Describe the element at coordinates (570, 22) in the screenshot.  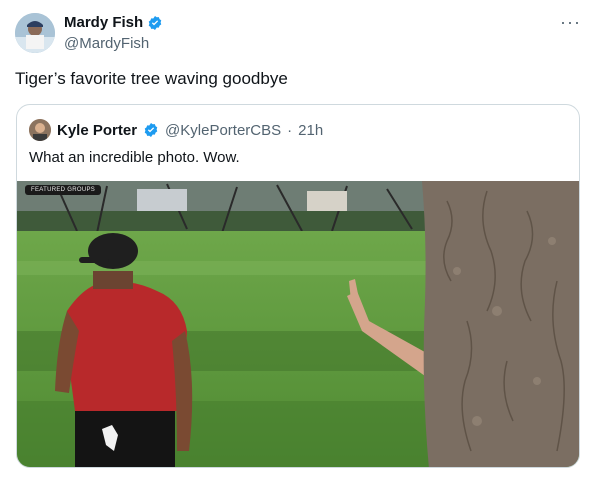
I see `more-icon: ···` at that location.